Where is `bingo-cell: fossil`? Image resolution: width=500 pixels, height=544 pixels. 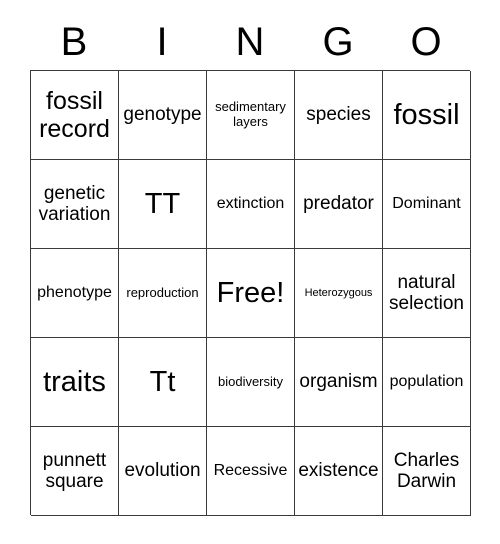
bingo-cell: fossil is located at coordinates (427, 115).